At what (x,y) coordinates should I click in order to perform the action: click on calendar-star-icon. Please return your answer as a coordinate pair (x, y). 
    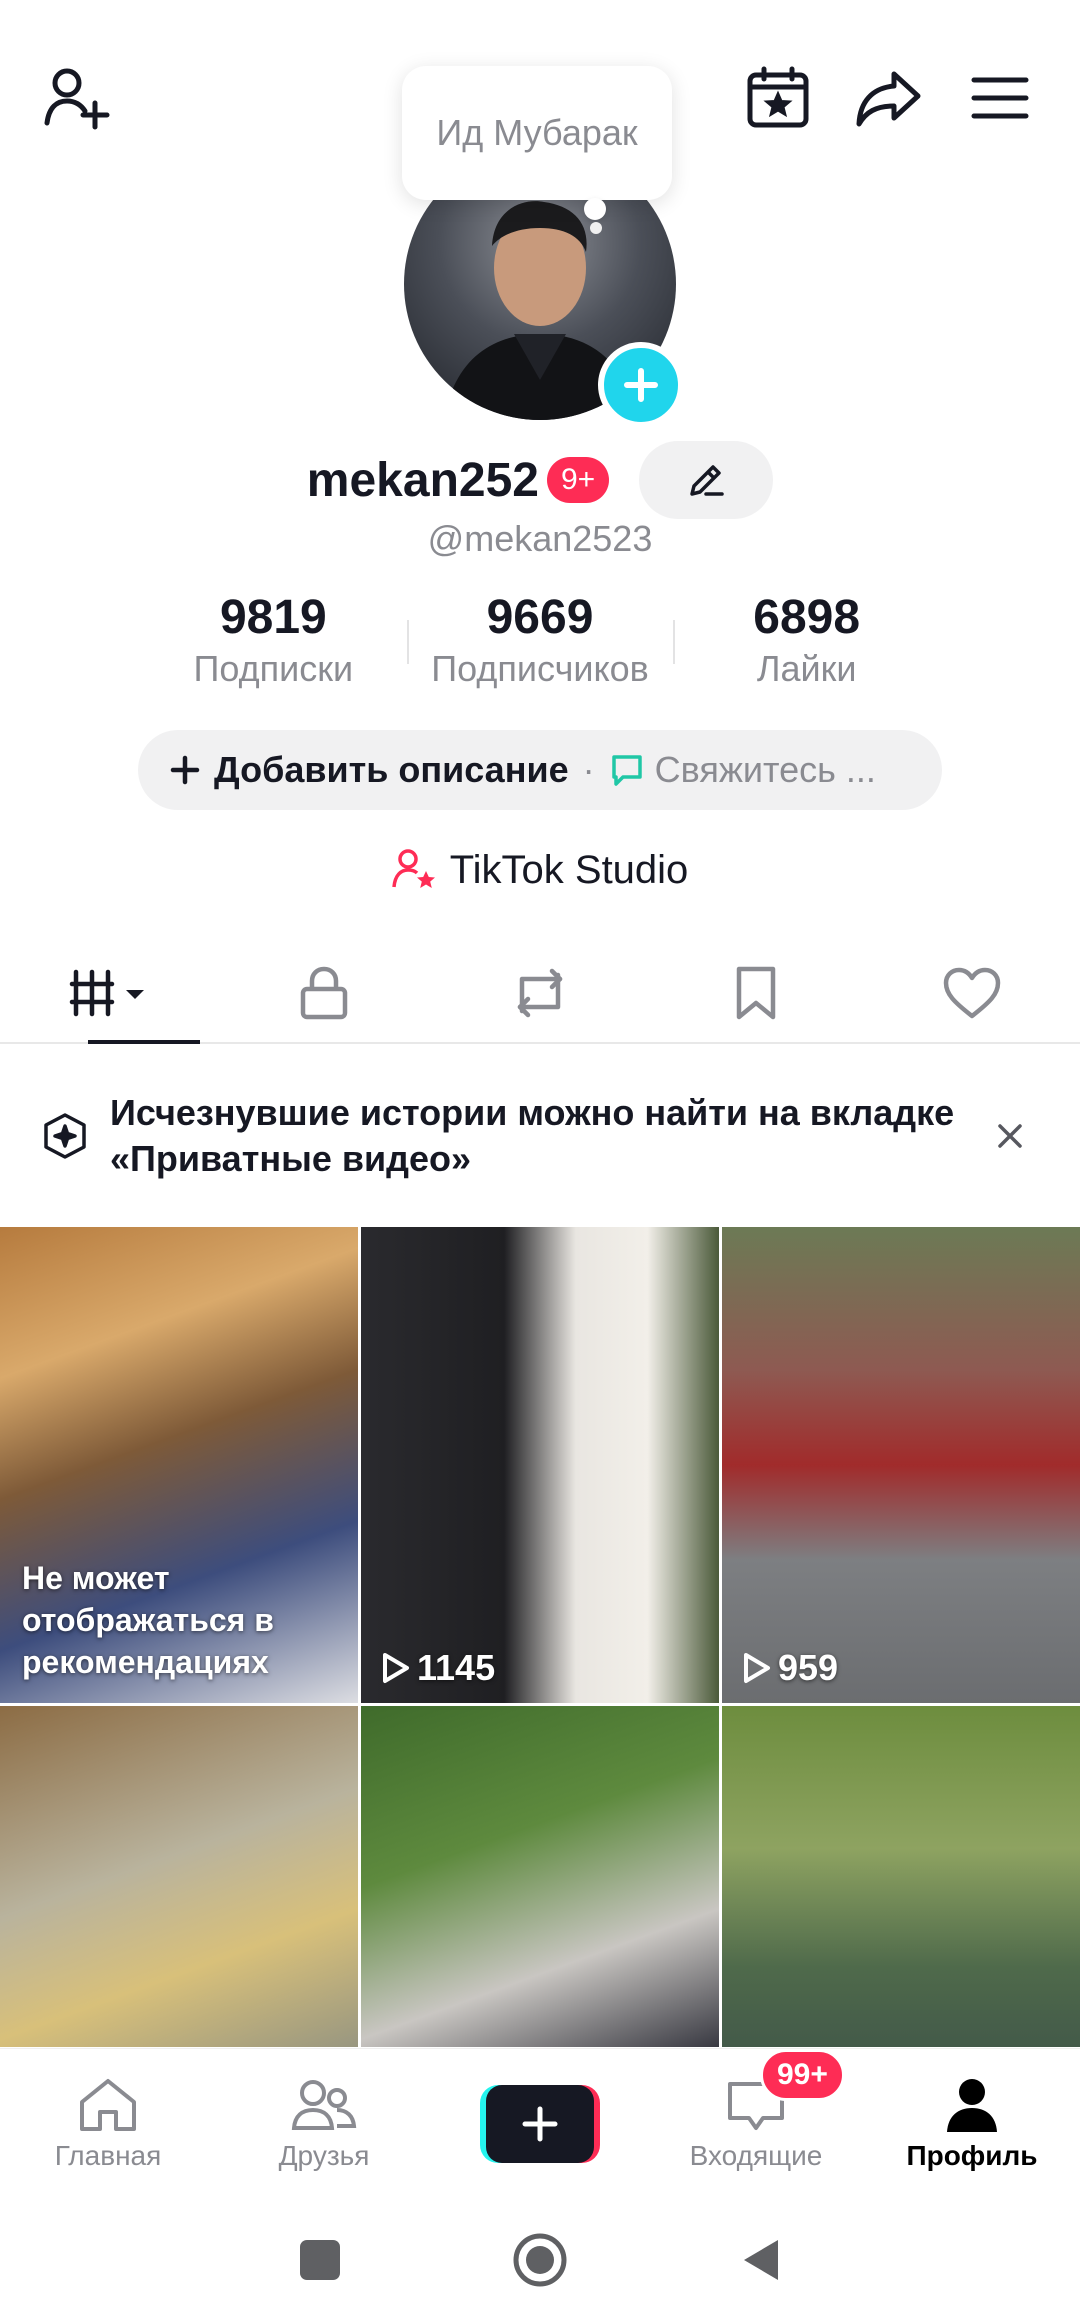
    Looking at the image, I should click on (778, 97).